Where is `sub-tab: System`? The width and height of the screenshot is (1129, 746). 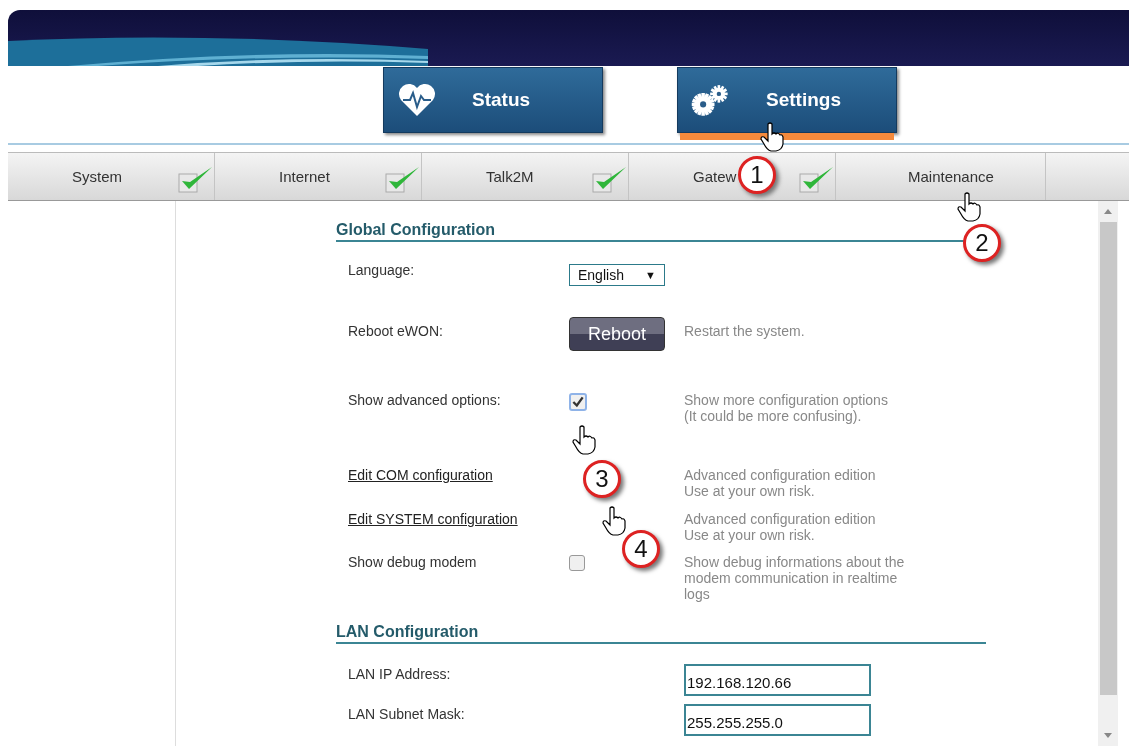
sub-tab: System is located at coordinates (111, 176).